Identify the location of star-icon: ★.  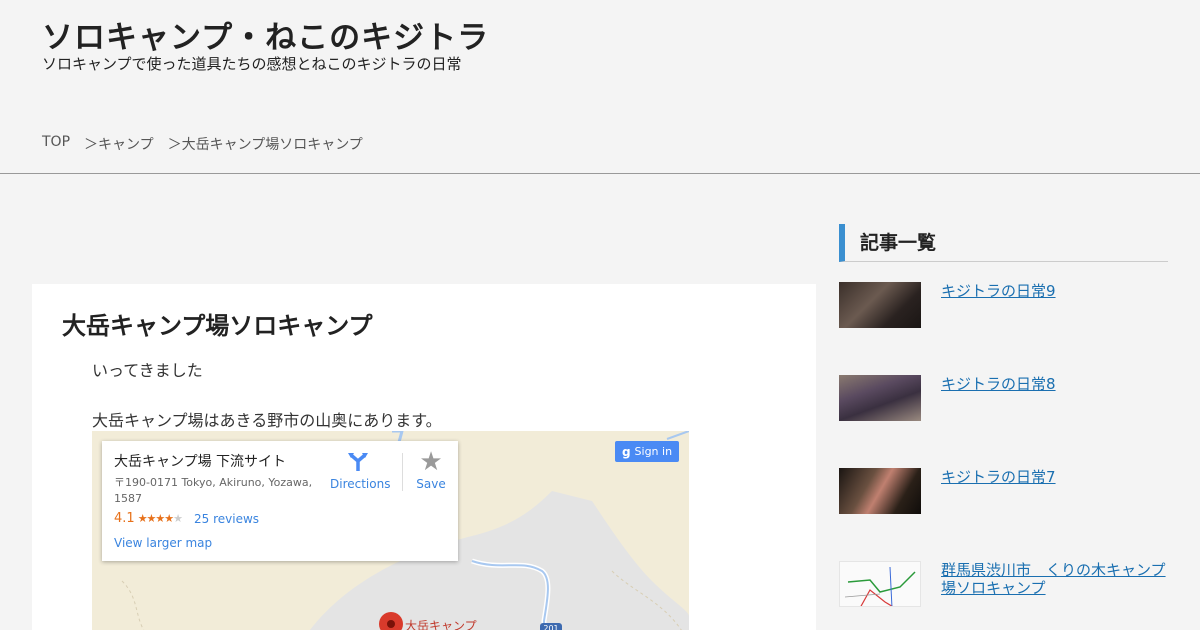
(431, 462).